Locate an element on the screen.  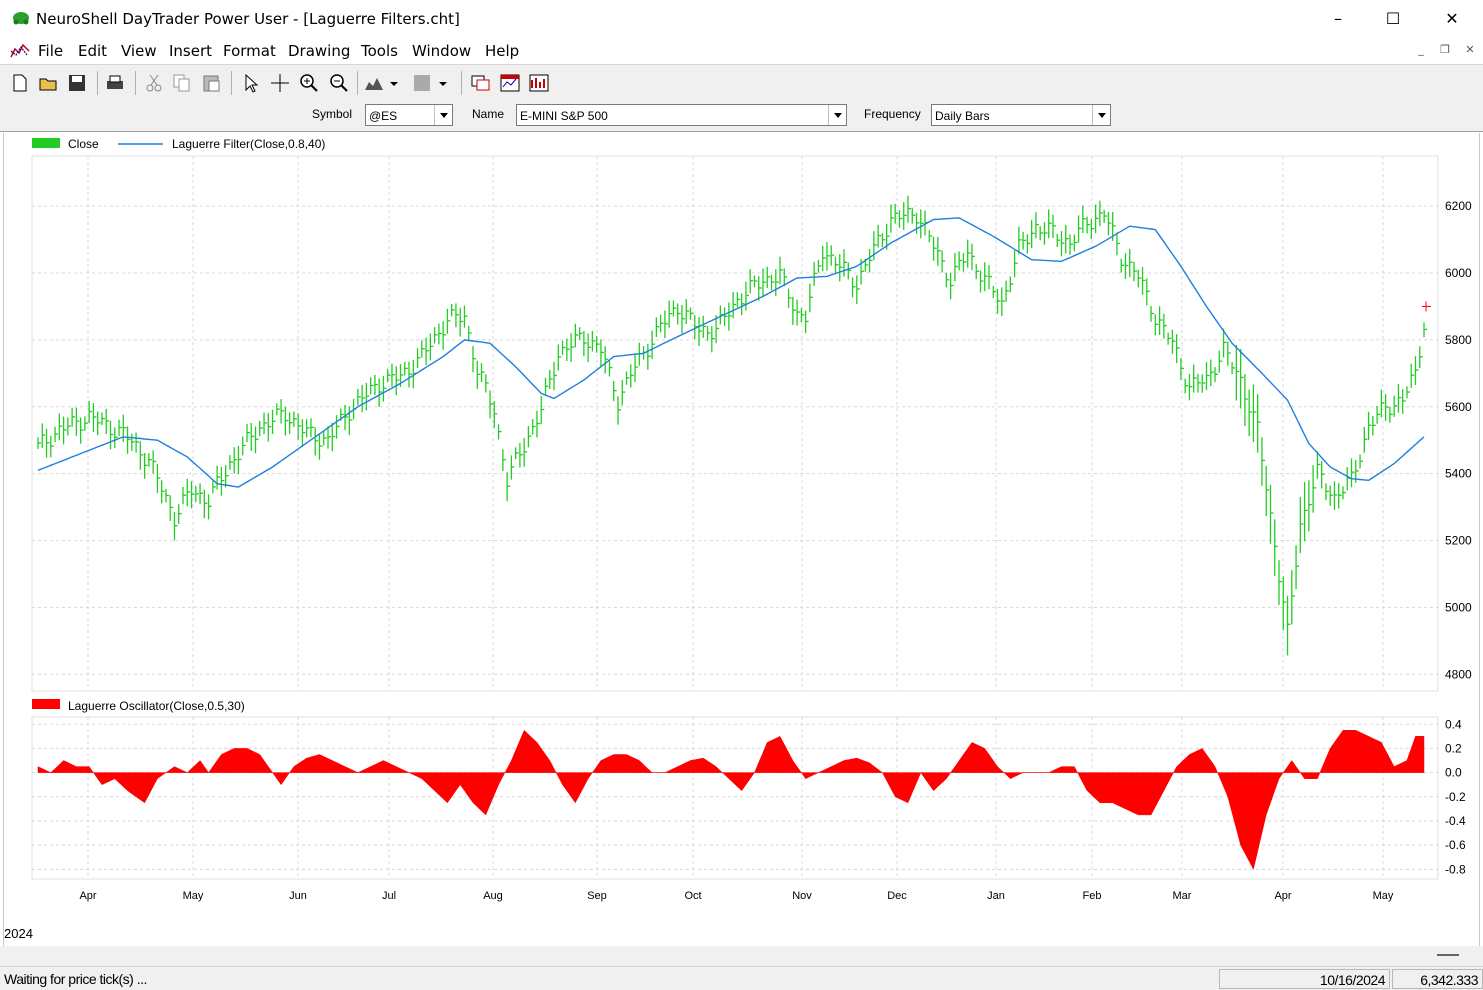
close-button: ✕ is located at coordinates (1452, 19).